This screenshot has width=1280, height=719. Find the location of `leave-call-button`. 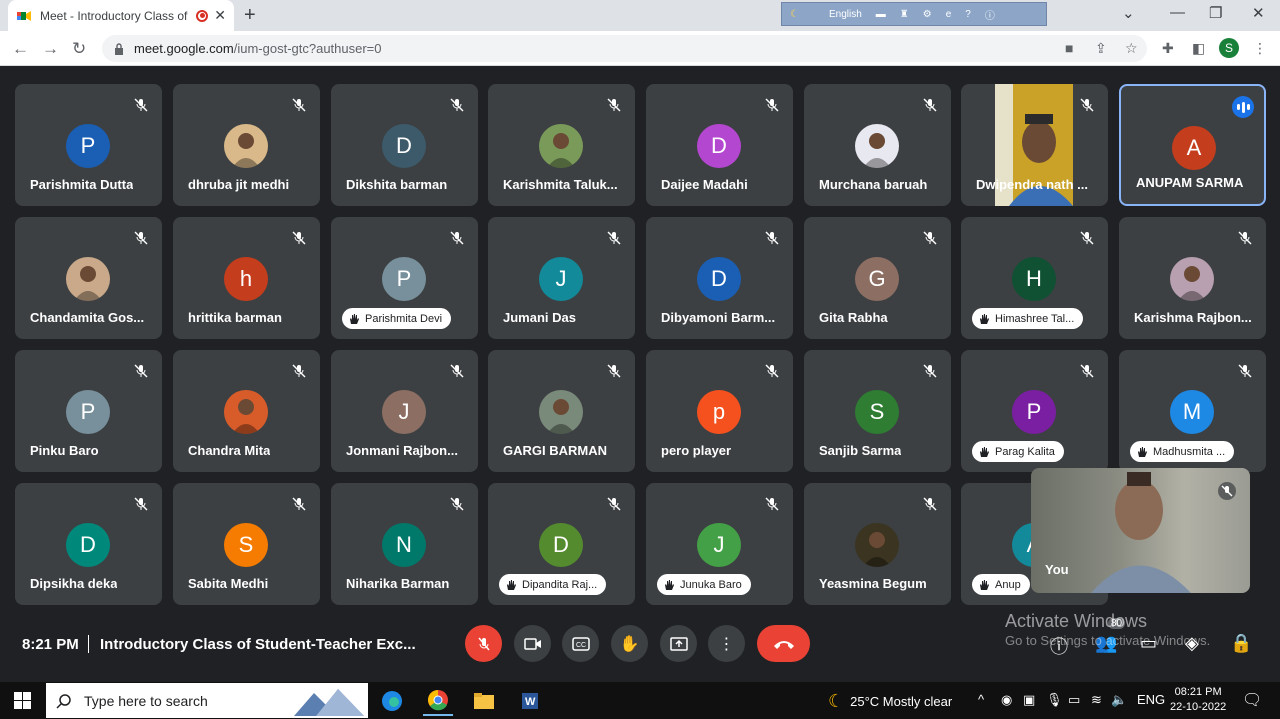

leave-call-button is located at coordinates (783, 643).